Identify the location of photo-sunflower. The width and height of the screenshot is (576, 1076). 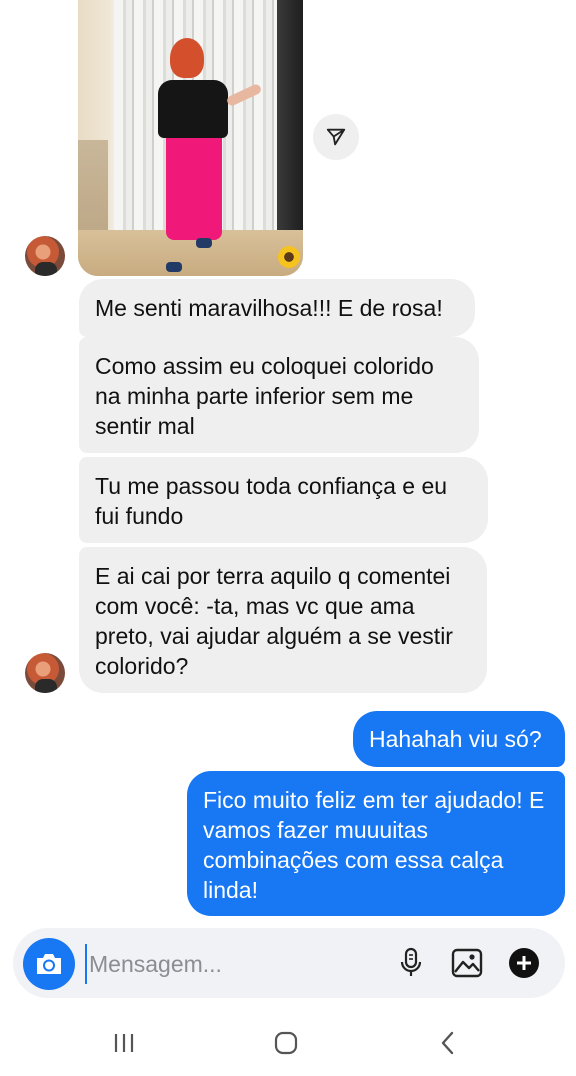
(289, 257).